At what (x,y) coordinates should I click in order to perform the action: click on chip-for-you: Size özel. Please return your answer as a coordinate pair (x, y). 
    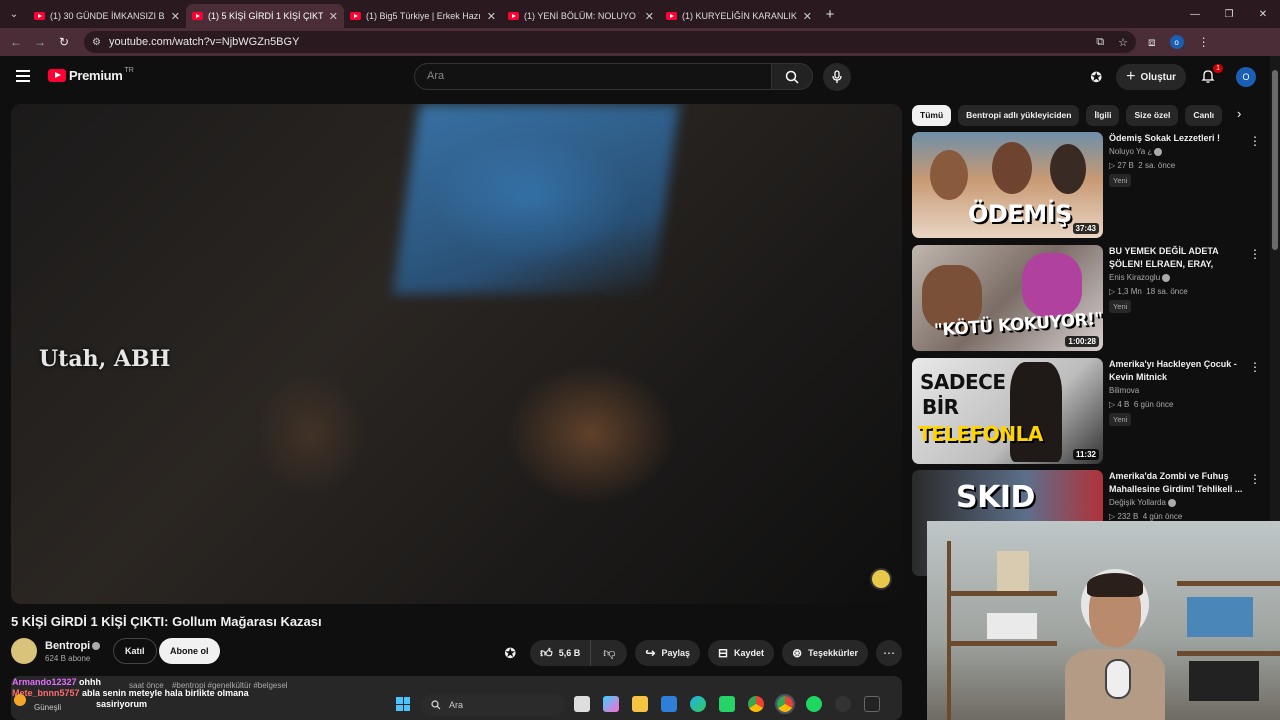
    Looking at the image, I should click on (1152, 115).